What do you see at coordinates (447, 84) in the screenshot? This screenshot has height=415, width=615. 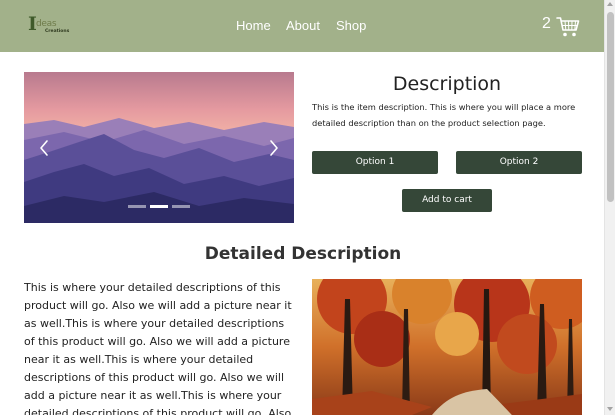 I see `description-title: Description` at bounding box center [447, 84].